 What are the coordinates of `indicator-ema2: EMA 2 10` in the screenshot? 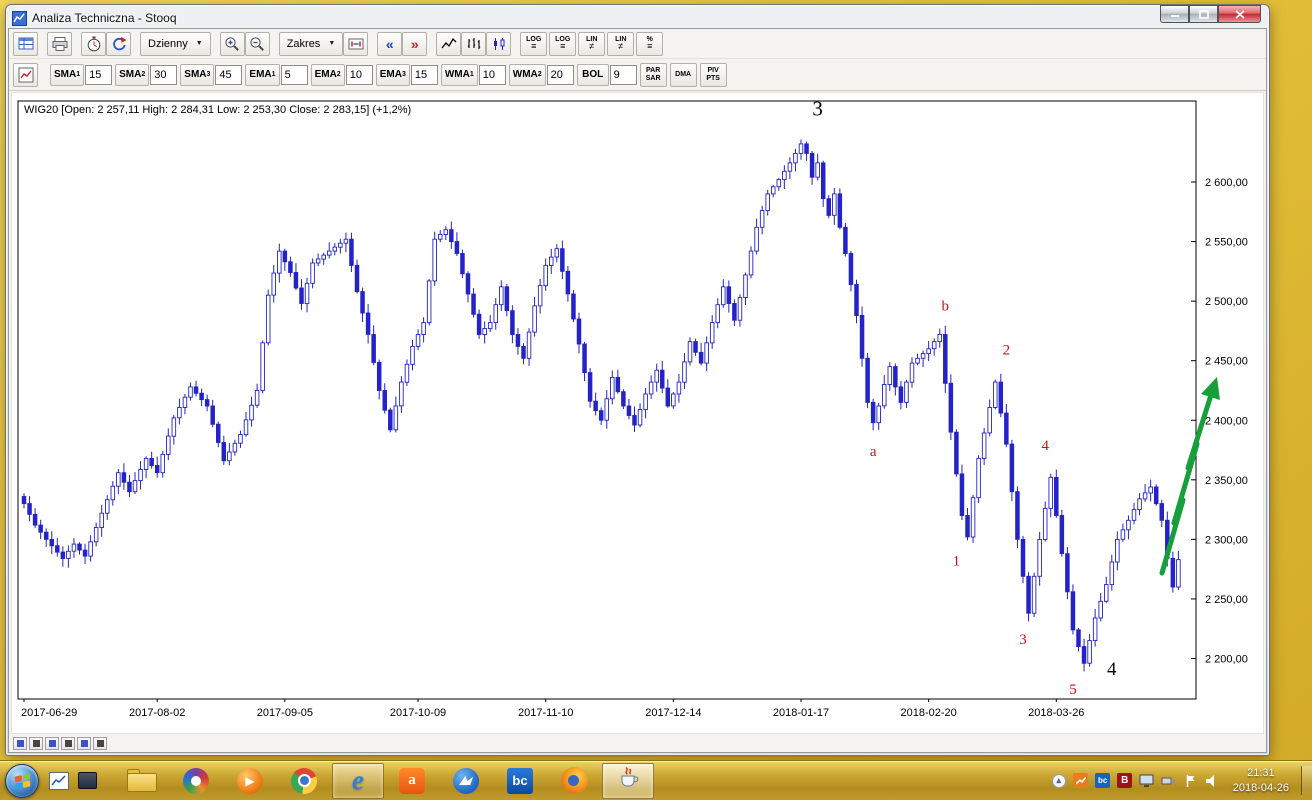 It's located at (341, 74).